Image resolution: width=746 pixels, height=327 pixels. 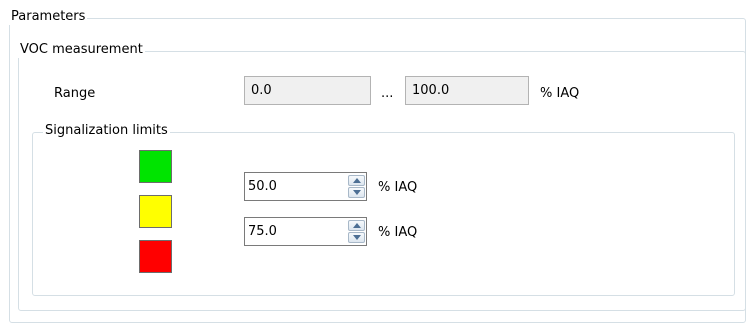 What do you see at coordinates (431, 90) in the screenshot?
I see `range-max-value: 100.0` at bounding box center [431, 90].